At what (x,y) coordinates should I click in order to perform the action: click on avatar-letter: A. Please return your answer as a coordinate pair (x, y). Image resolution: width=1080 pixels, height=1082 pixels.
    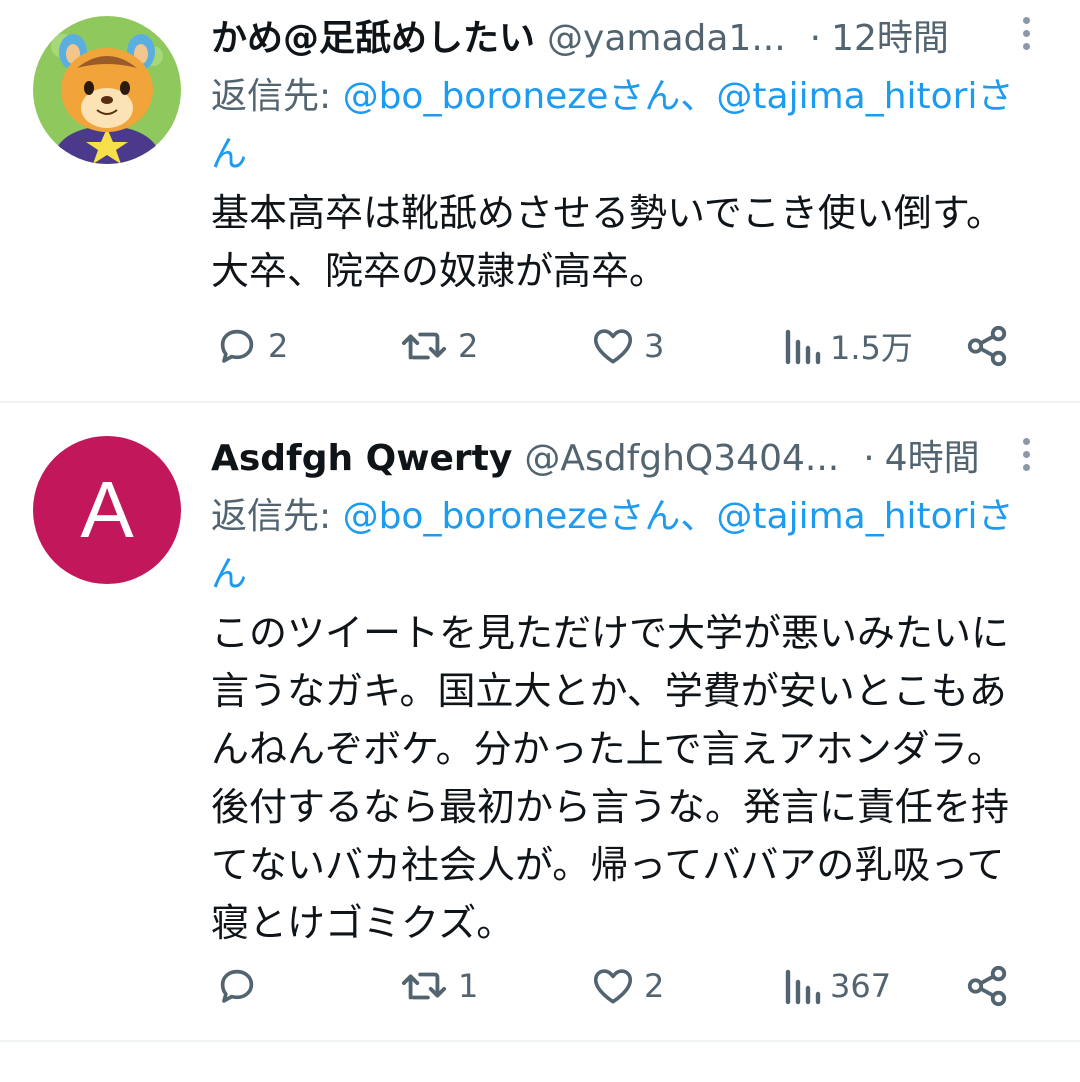
    Looking at the image, I should click on (107, 509).